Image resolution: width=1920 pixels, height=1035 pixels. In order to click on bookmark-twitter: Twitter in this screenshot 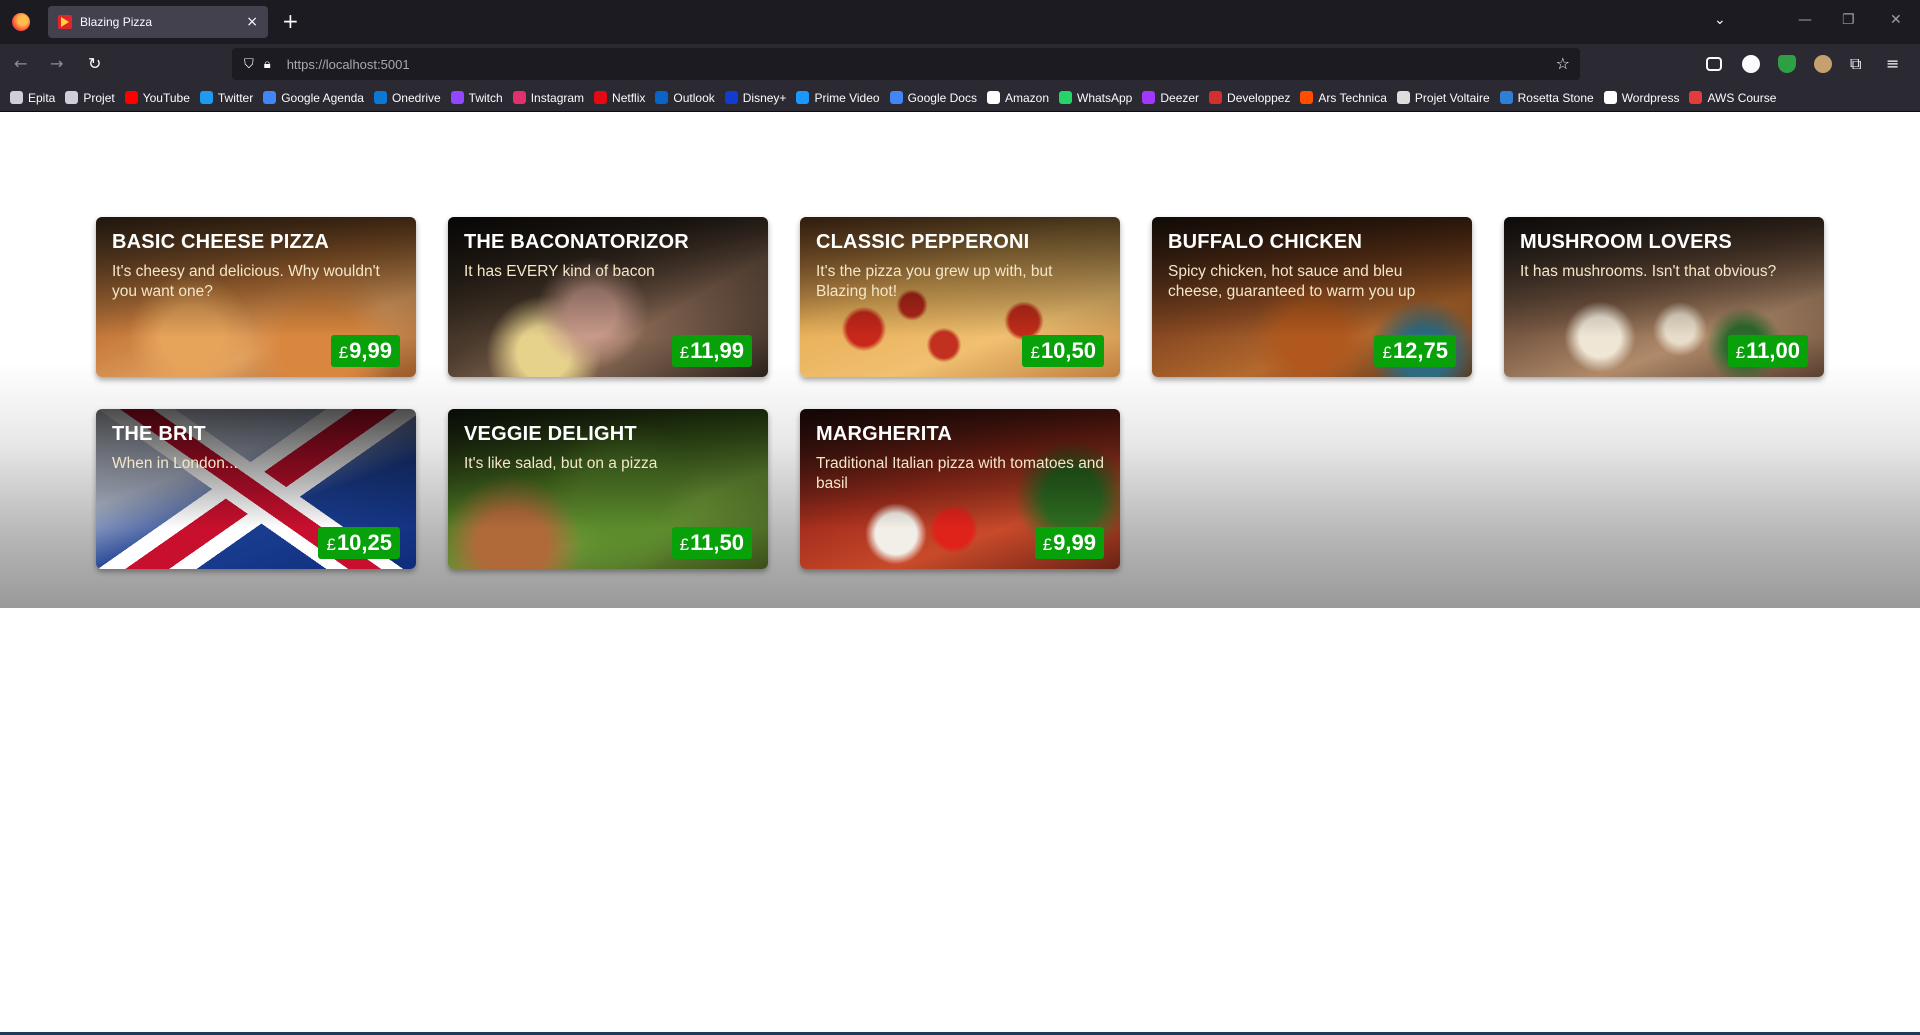, I will do `click(226, 98)`.